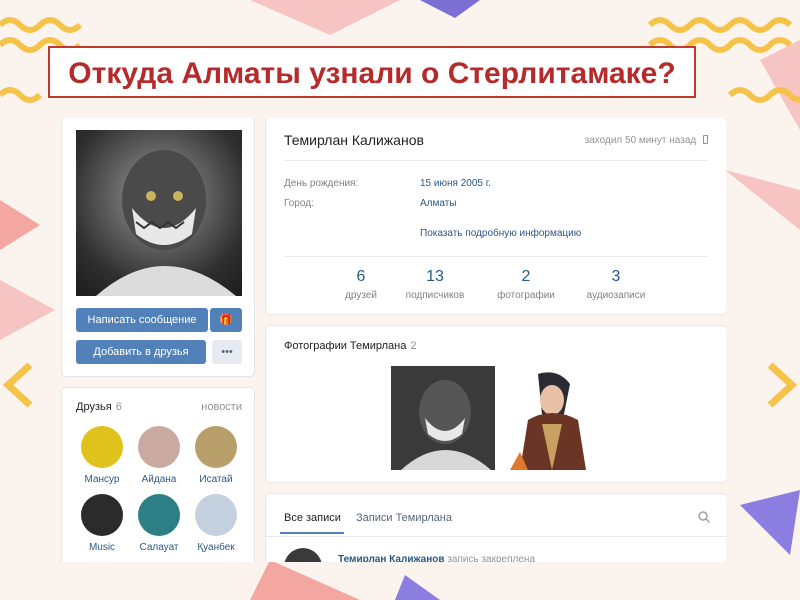 The width and height of the screenshot is (800, 600). What do you see at coordinates (94, 407) in the screenshot?
I see `friends-title: Друзья` at bounding box center [94, 407].